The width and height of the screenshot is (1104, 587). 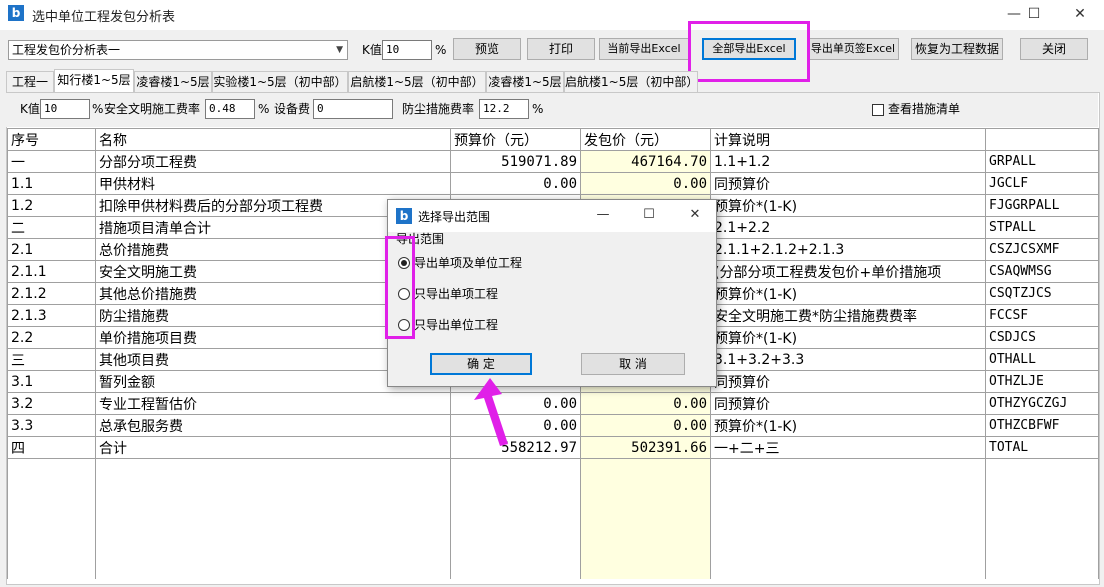 What do you see at coordinates (173, 81) in the screenshot?
I see `tab-lingrui-building: 凌睿楼1~5层` at bounding box center [173, 81].